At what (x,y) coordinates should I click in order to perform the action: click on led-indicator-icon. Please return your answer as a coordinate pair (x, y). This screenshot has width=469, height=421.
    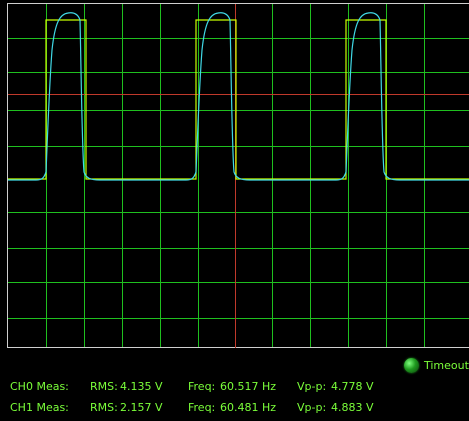
    Looking at the image, I should click on (411, 365).